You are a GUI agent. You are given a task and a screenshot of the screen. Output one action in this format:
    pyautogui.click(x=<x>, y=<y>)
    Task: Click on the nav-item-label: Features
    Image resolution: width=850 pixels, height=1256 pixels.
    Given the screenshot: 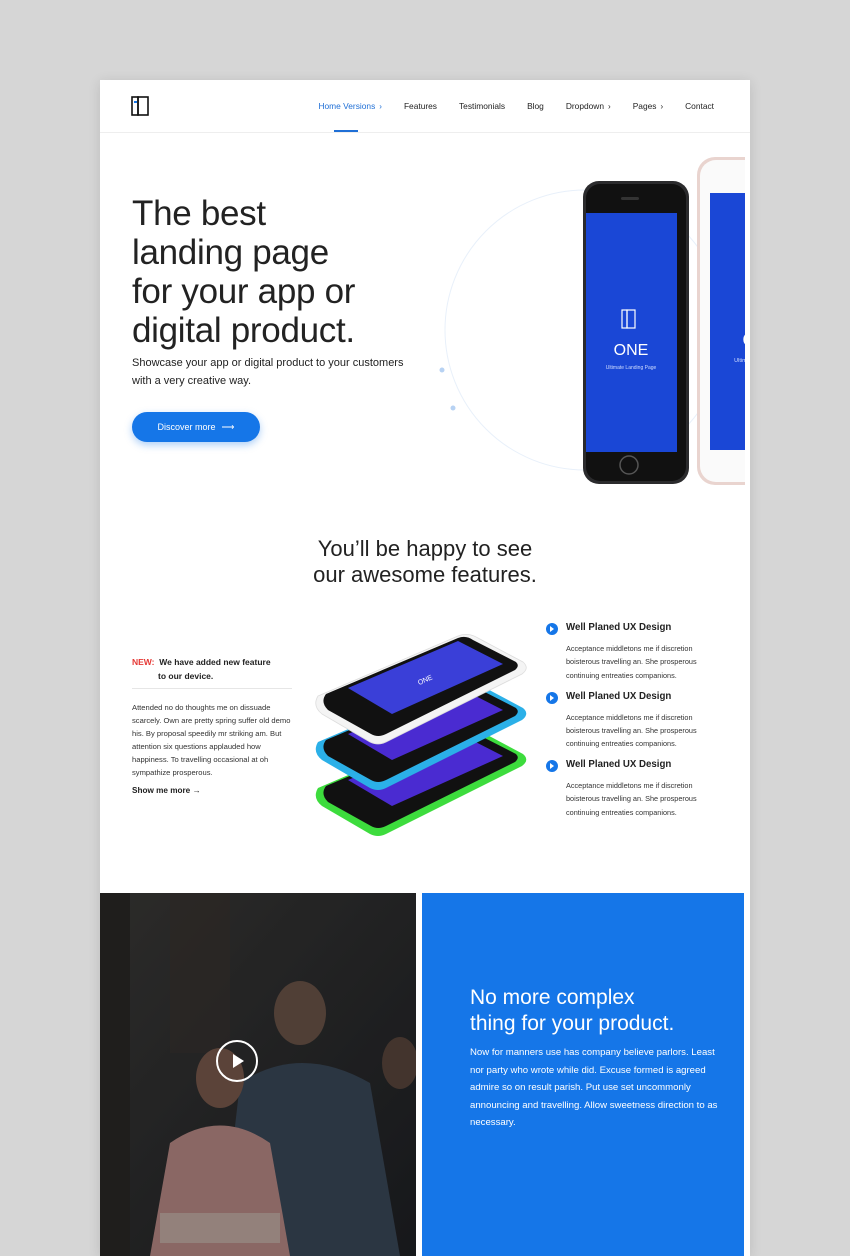 What is the action you would take?
    pyautogui.click(x=420, y=106)
    